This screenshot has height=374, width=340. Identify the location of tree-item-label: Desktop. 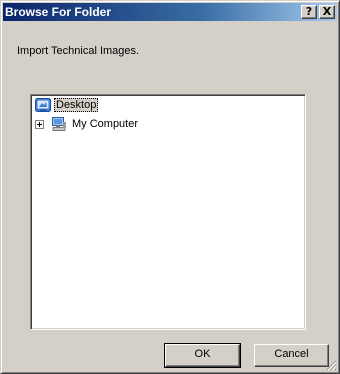
(76, 105).